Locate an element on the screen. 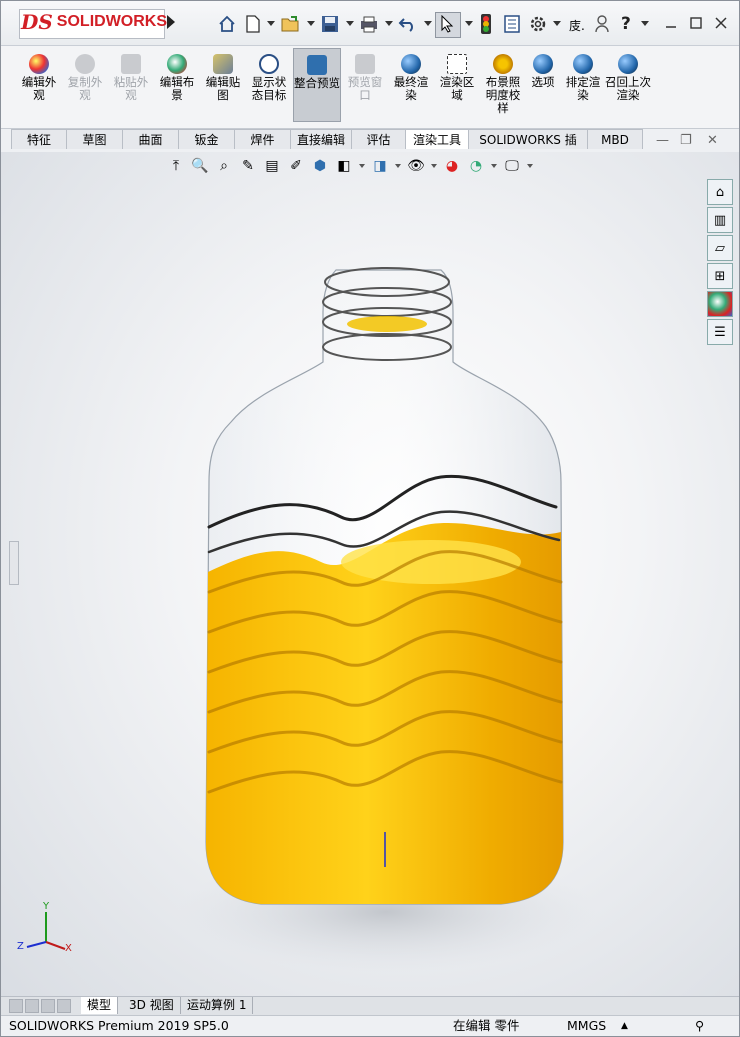 This screenshot has width=740, height=1037. previous-view-icon: ⌕ is located at coordinates (224, 166).